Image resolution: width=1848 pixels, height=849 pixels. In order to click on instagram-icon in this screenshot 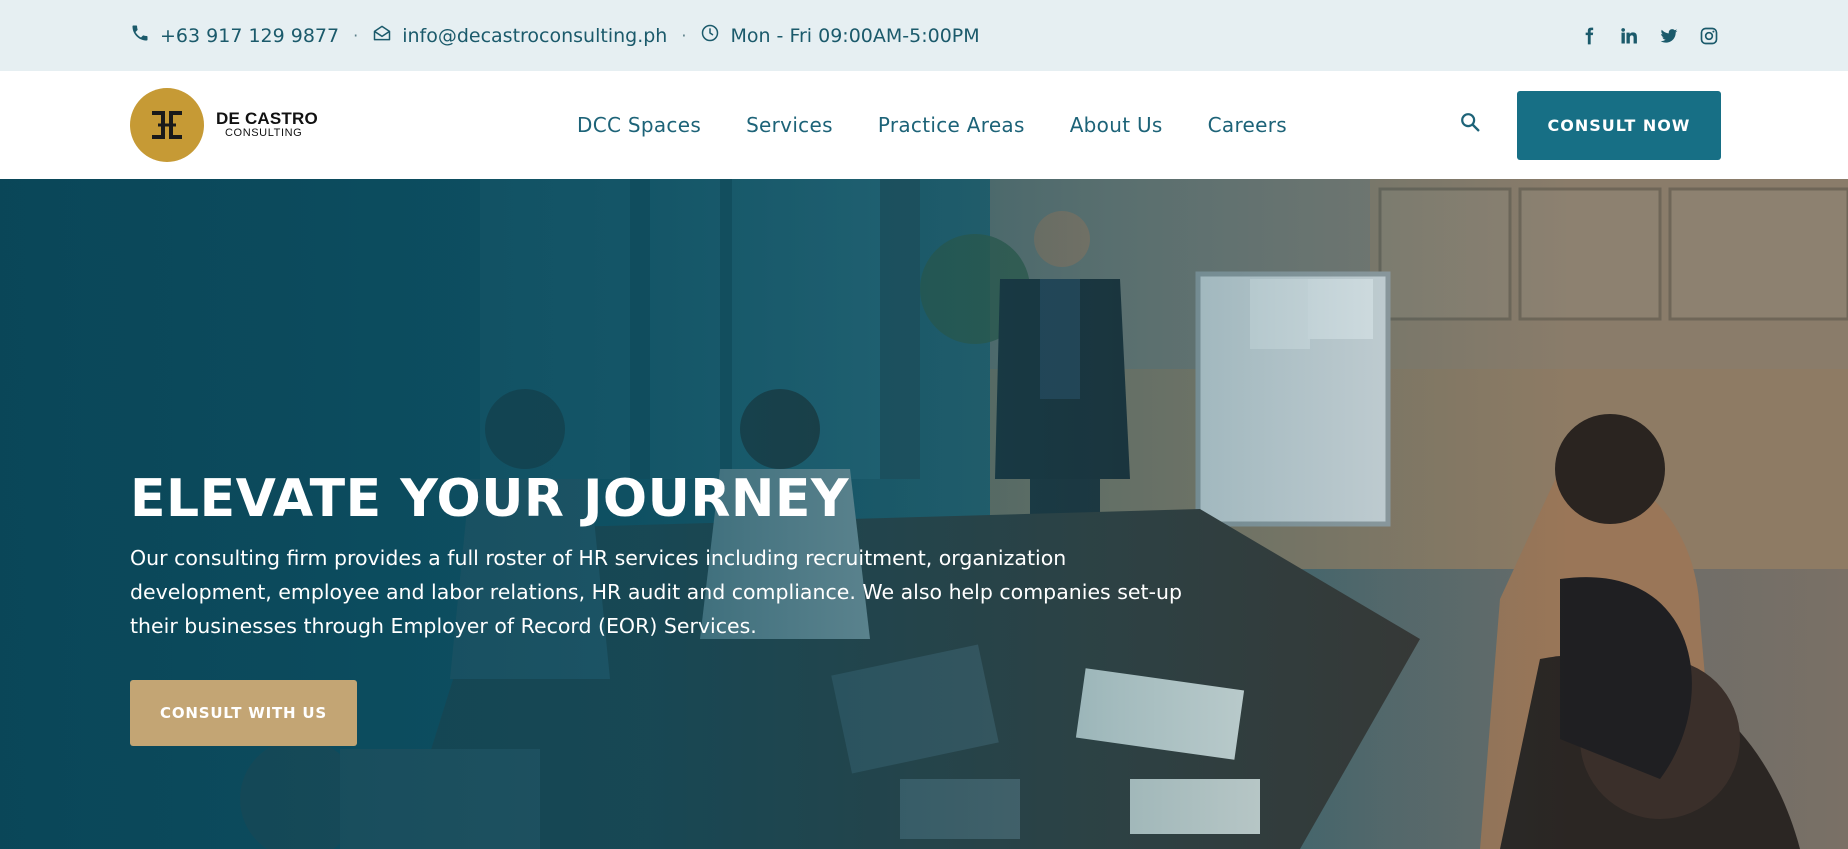, I will do `click(1709, 36)`.